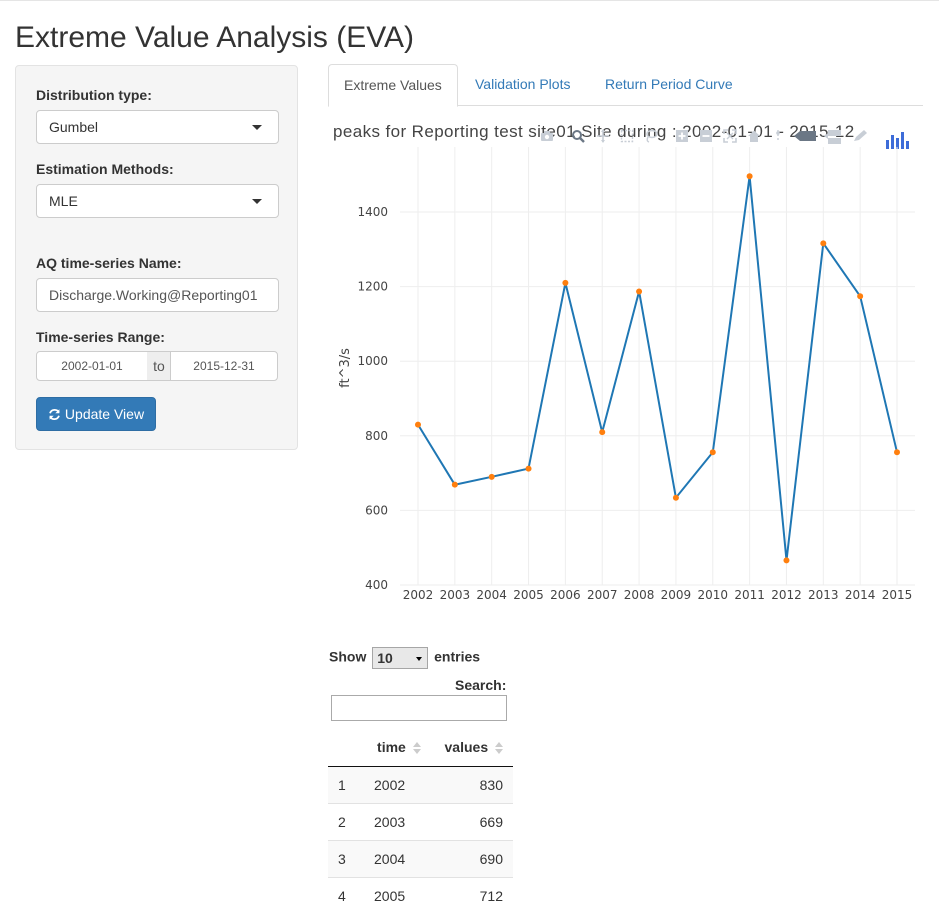  Describe the element at coordinates (74, 127) in the screenshot. I see `distribution-value: Gumbel` at that location.